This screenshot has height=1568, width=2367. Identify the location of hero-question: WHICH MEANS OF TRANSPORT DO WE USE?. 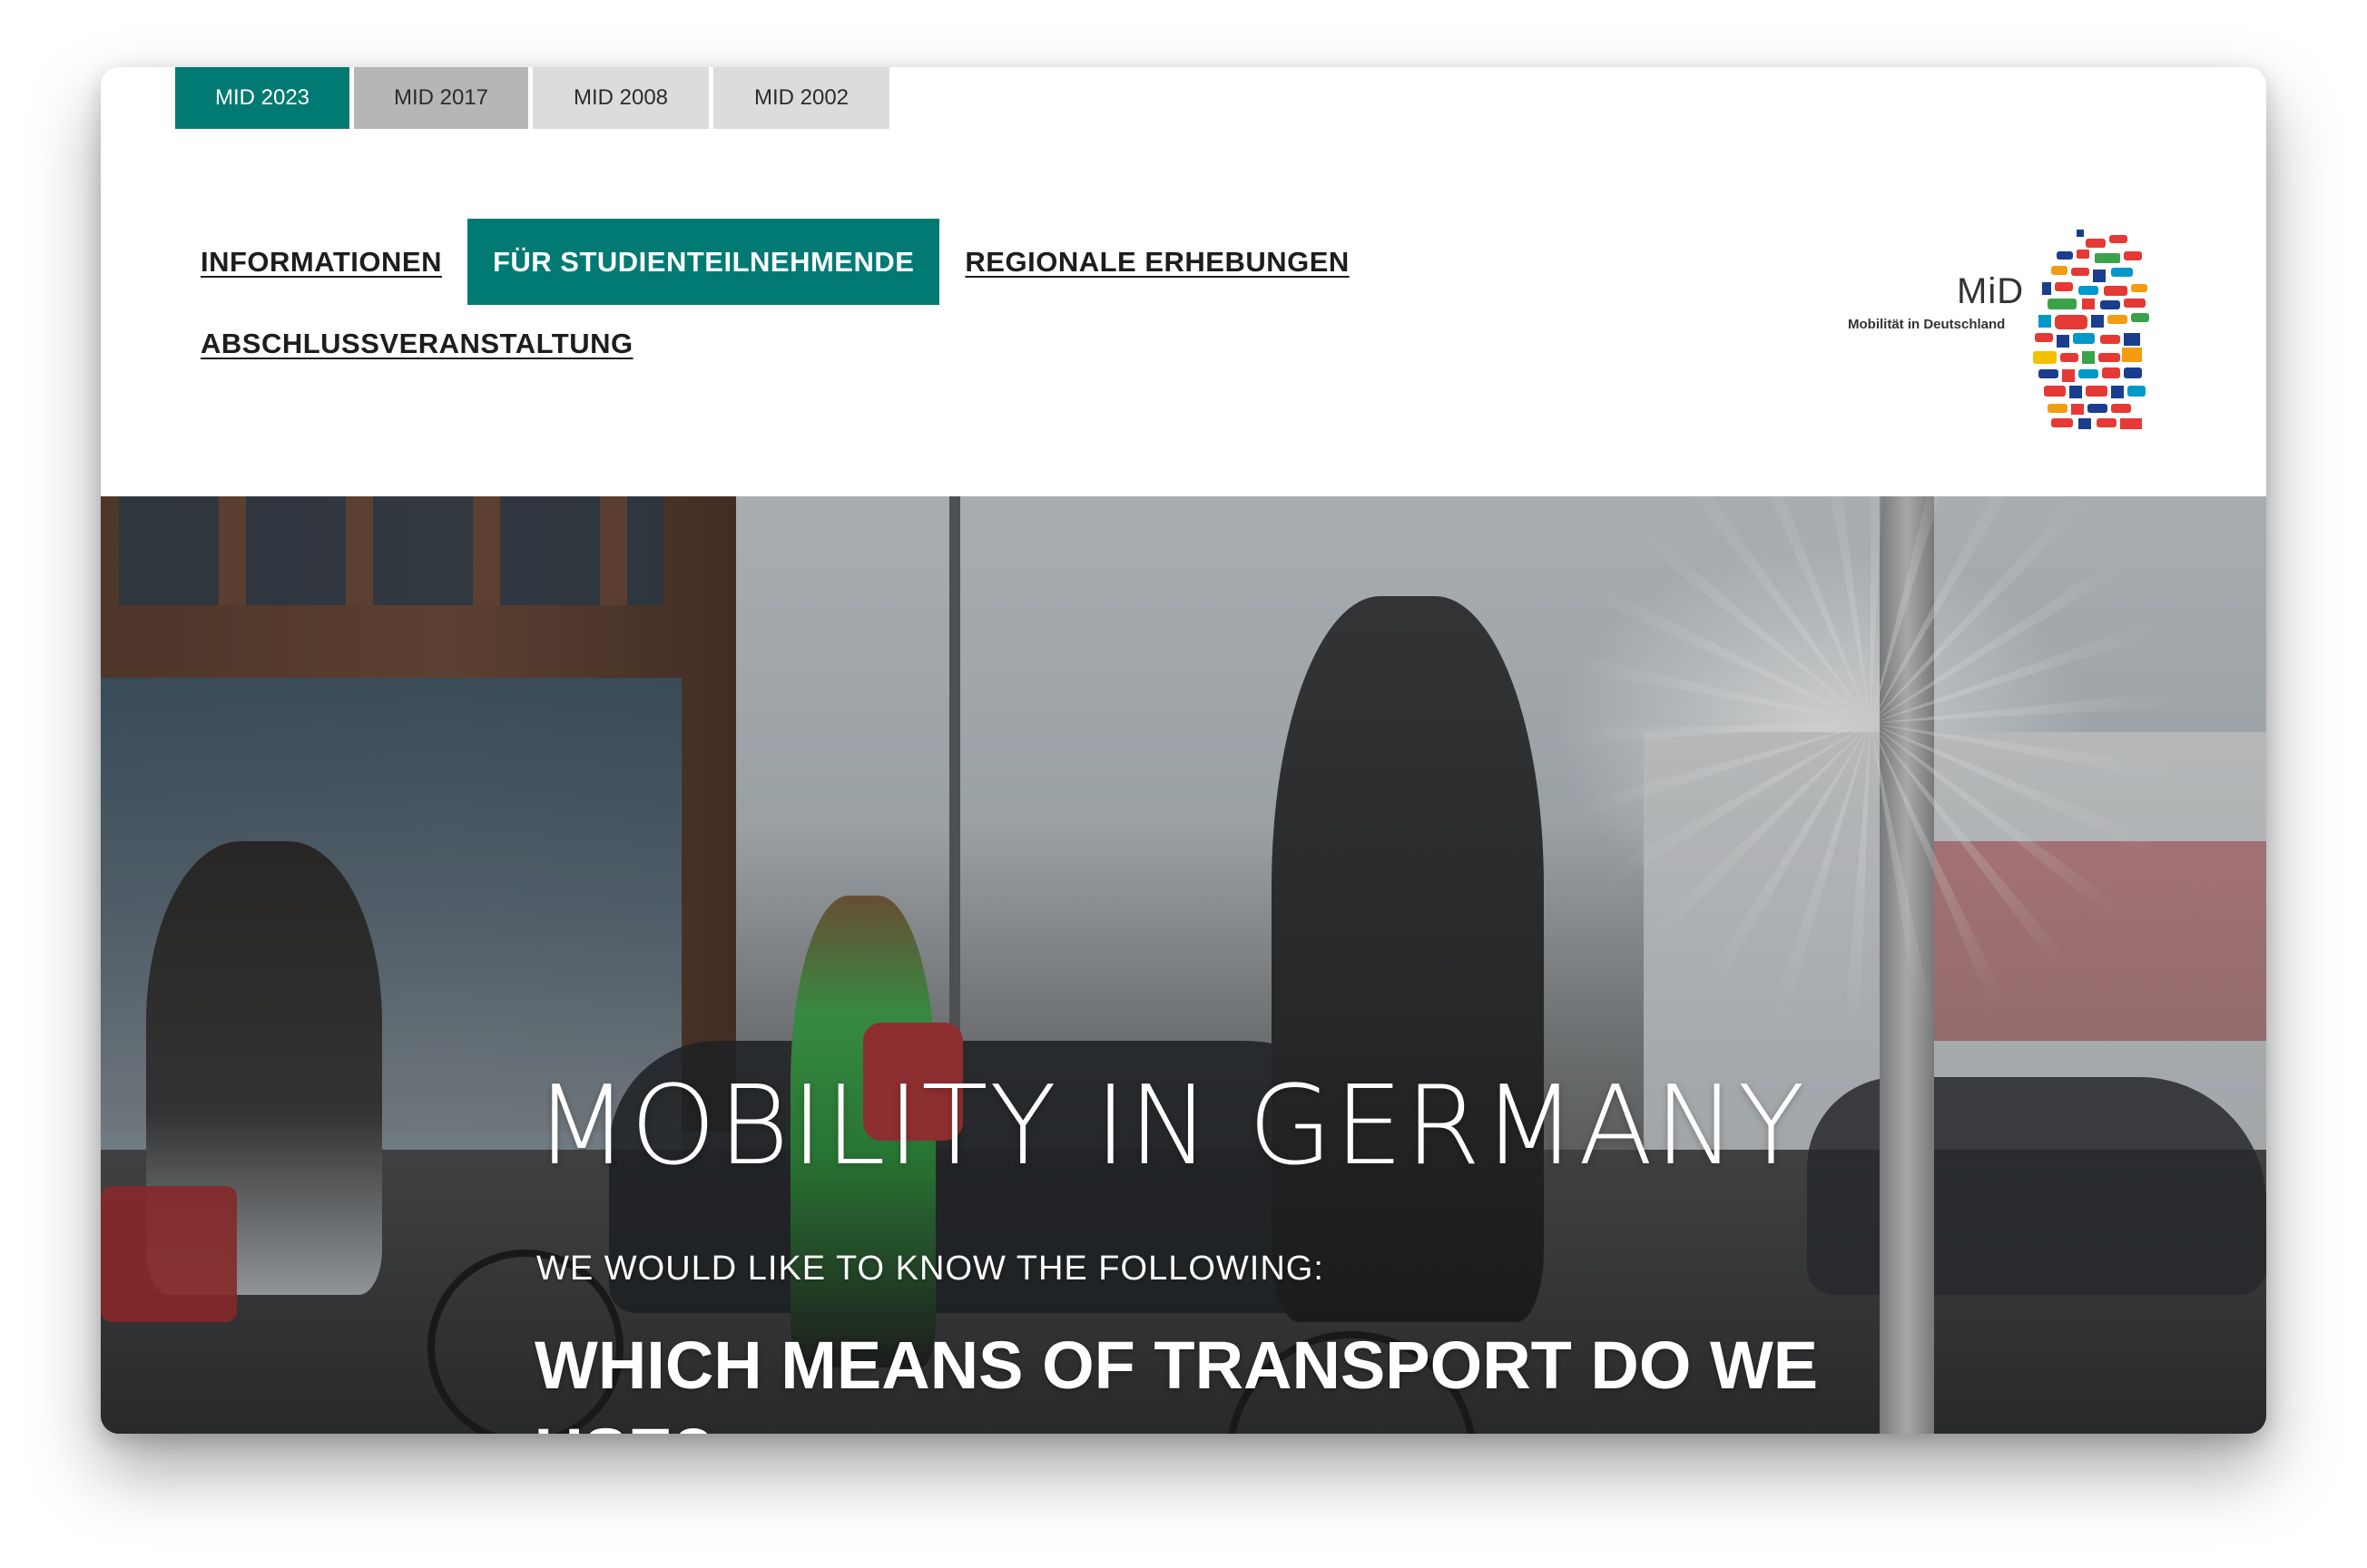
(1177, 1381).